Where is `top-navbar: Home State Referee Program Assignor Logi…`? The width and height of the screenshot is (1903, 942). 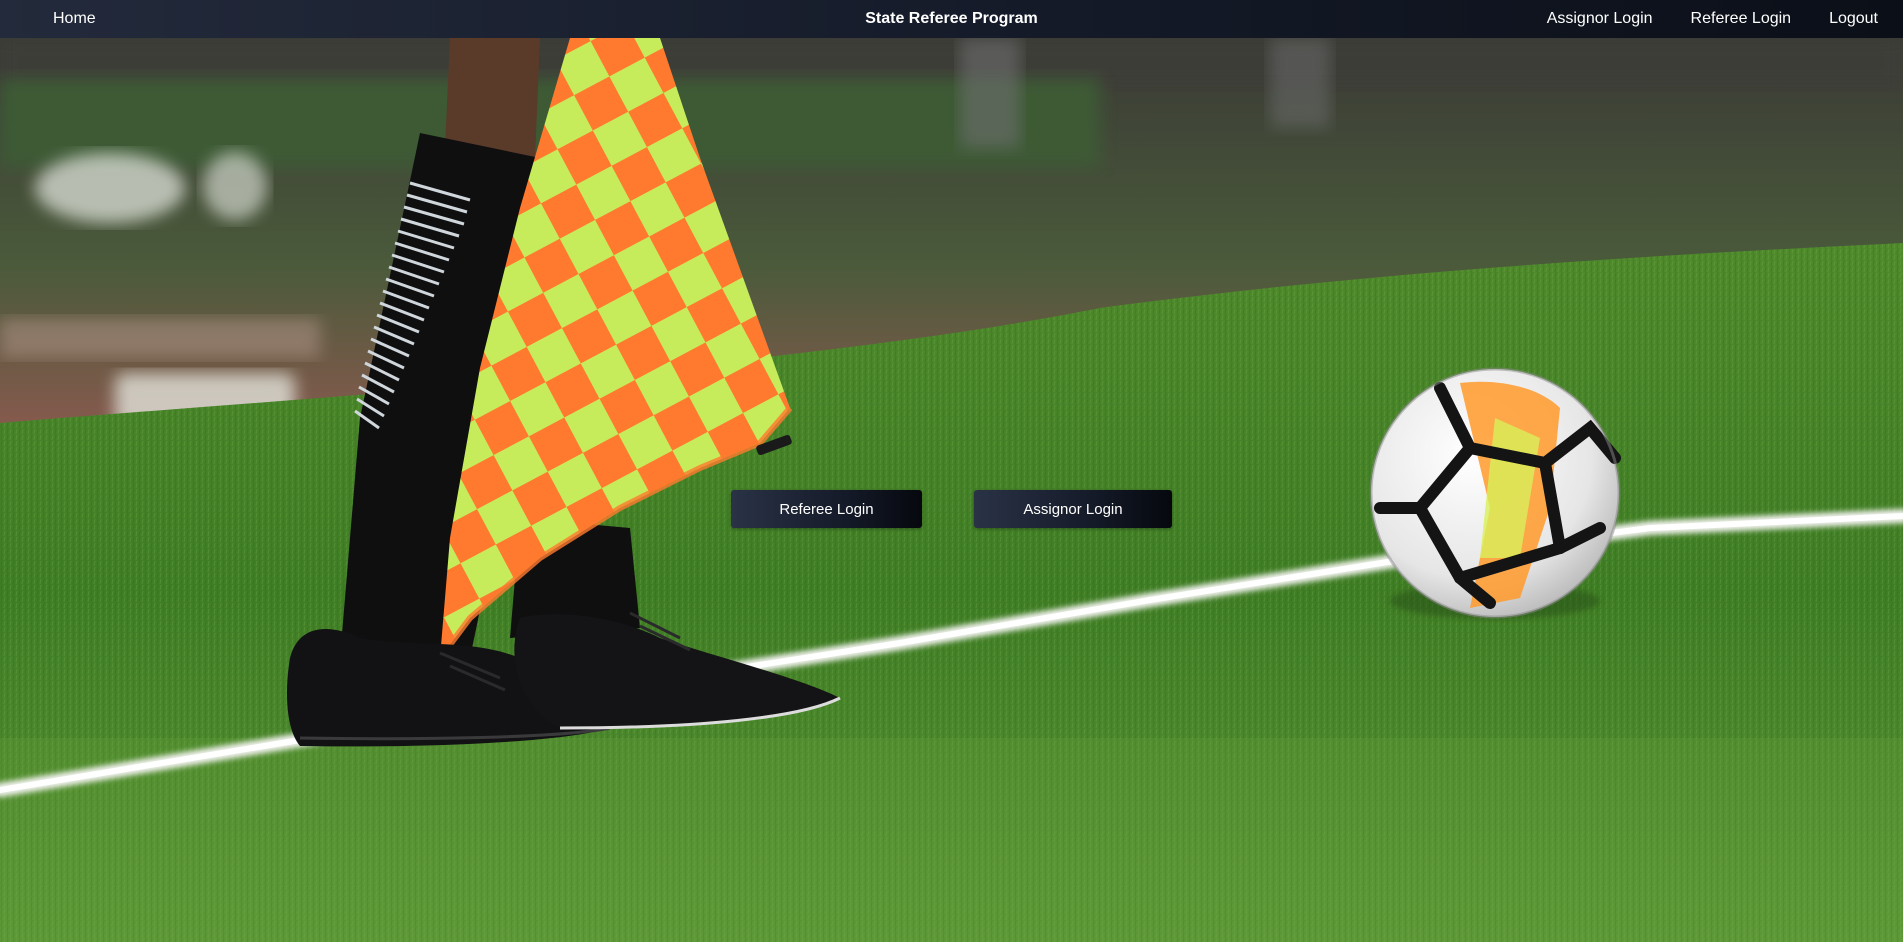 top-navbar: Home State Referee Program Assignor Logi… is located at coordinates (951, 19).